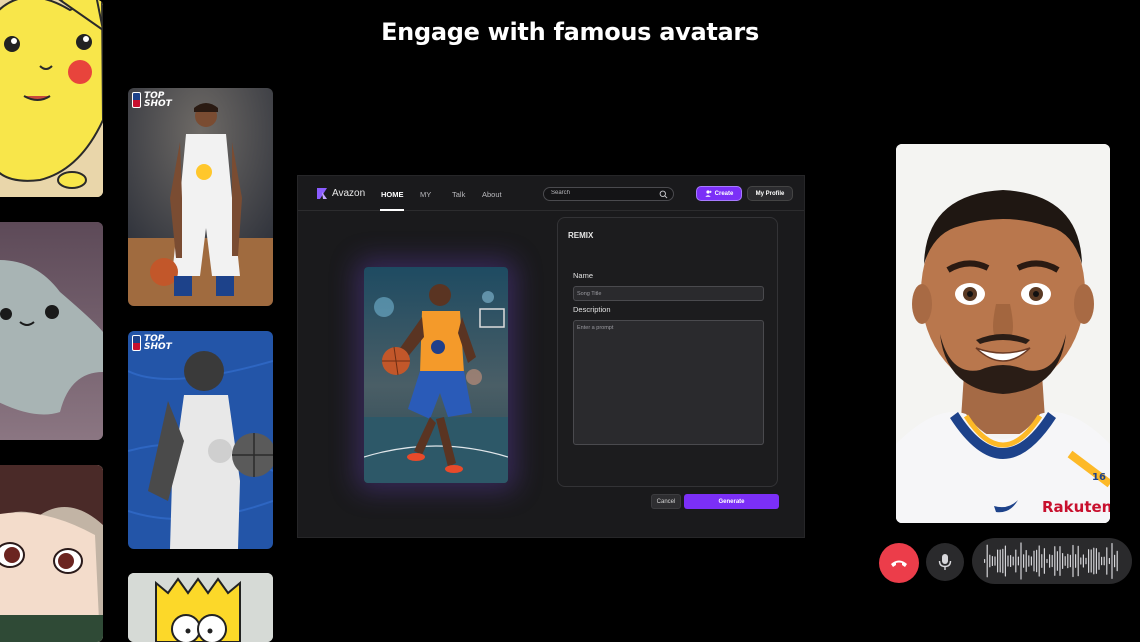 Image resolution: width=1140 pixels, height=642 pixels. I want to click on bart-illustration, so click(200, 607).